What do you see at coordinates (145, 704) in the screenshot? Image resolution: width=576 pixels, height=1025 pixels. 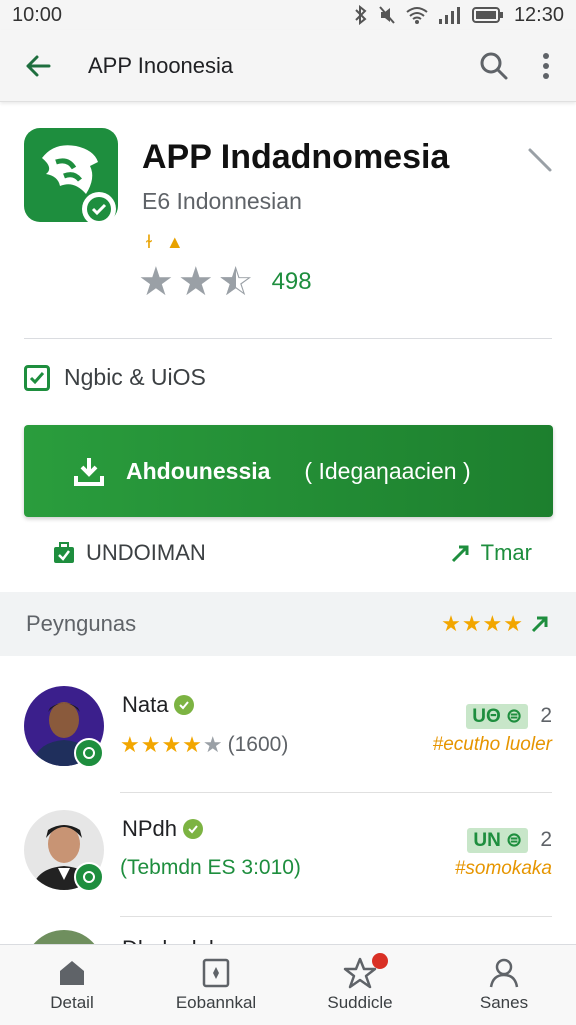 I see `reviewer-name-text: Nata` at bounding box center [145, 704].